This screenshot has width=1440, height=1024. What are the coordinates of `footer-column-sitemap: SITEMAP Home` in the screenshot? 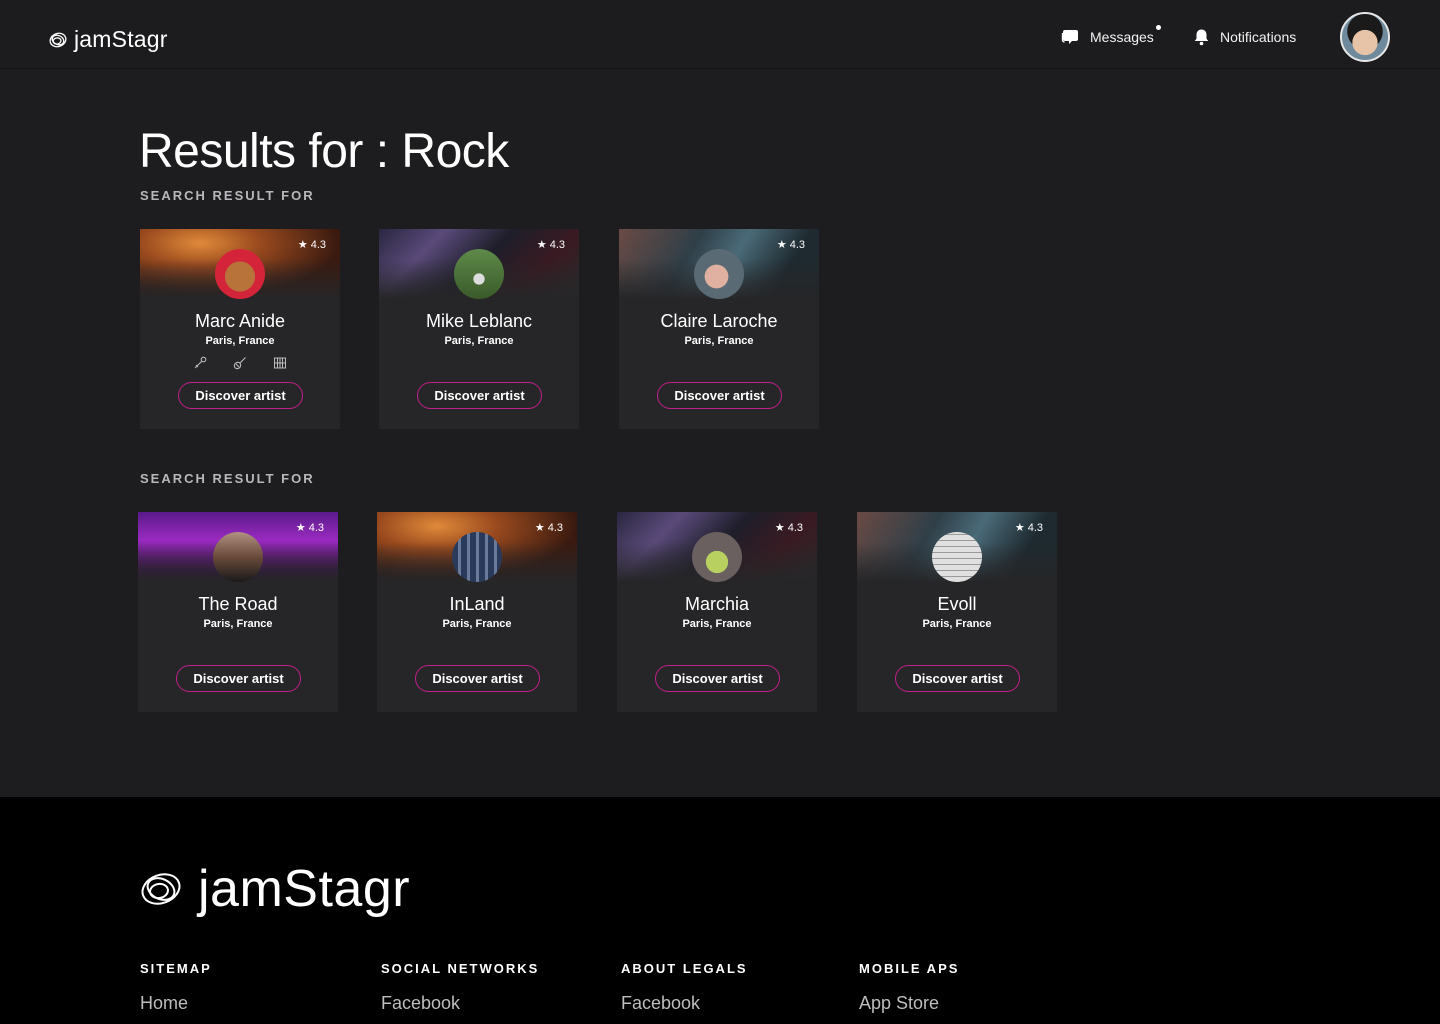 It's located at (176, 987).